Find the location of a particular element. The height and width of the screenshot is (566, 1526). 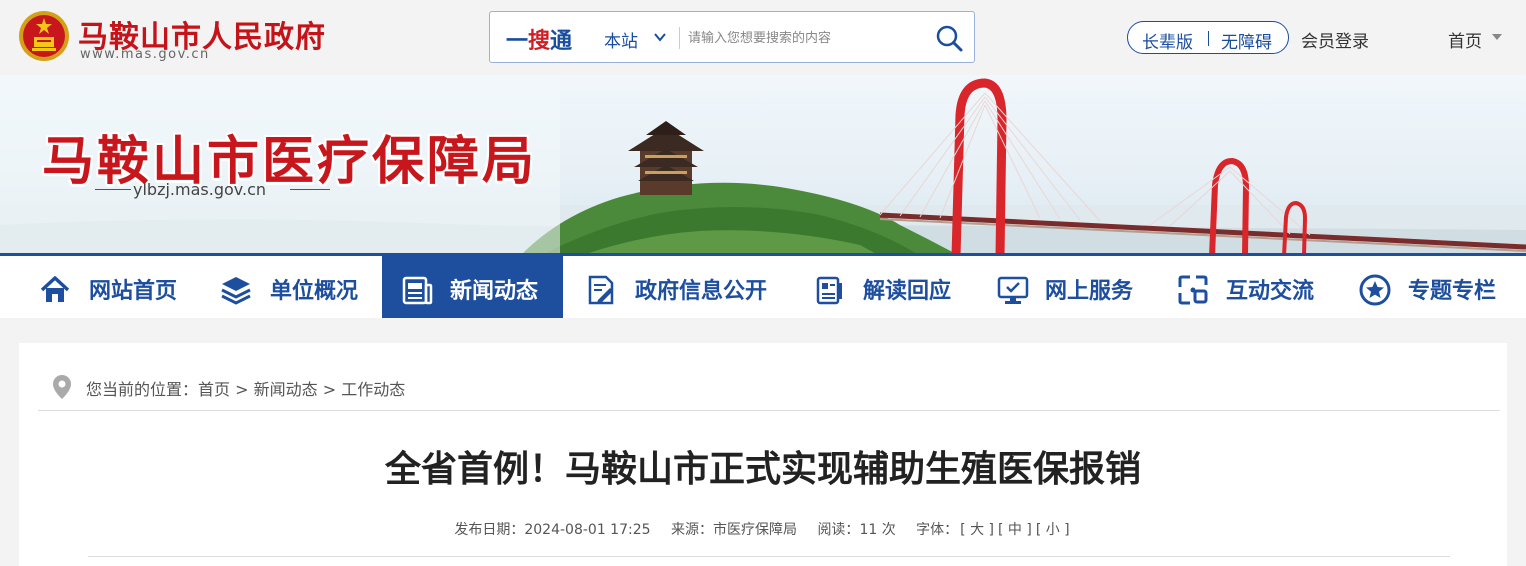

font-large-button: [ 大 ] is located at coordinates (977, 530).